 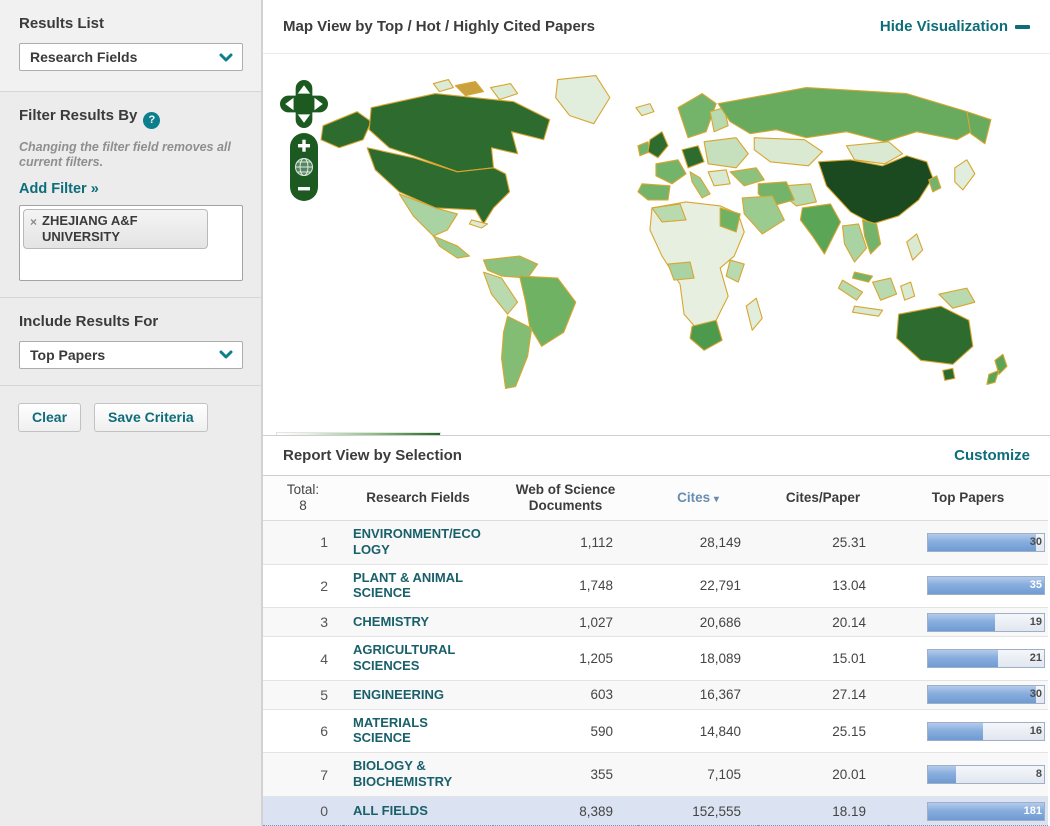 What do you see at coordinates (304, 104) in the screenshot?
I see `map-pan-control` at bounding box center [304, 104].